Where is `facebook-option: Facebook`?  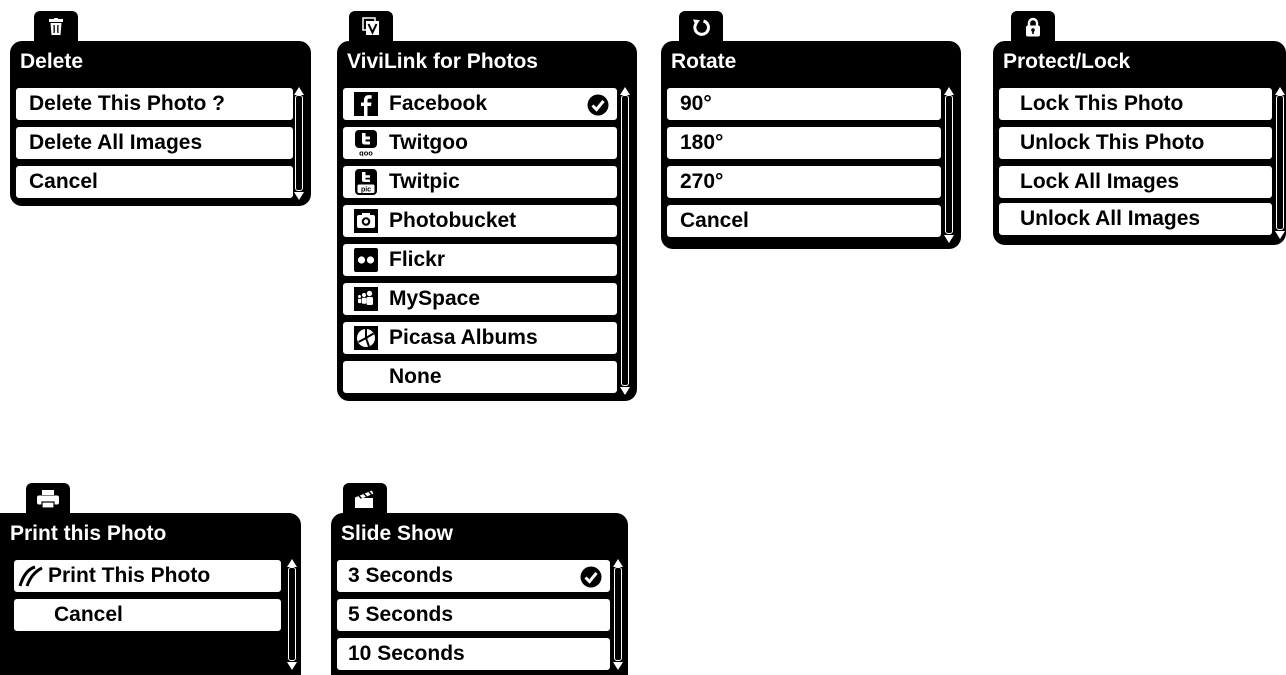 facebook-option: Facebook is located at coordinates (480, 104).